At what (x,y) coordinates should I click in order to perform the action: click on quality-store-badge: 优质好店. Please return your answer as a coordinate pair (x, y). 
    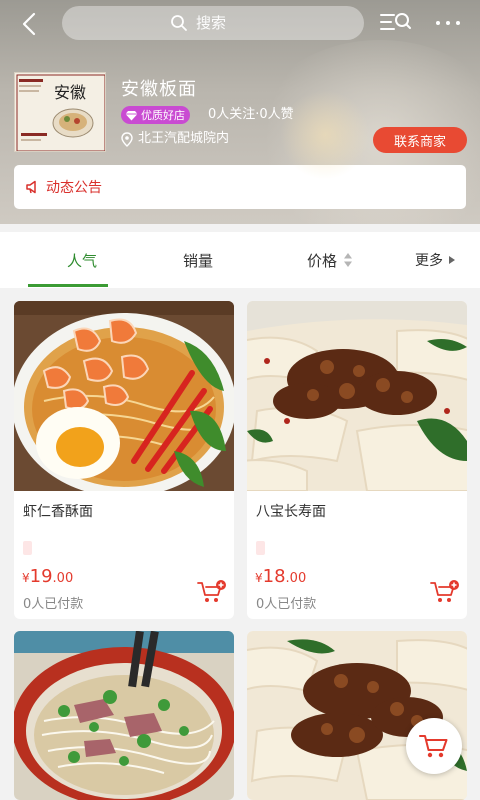
    Looking at the image, I should click on (155, 115).